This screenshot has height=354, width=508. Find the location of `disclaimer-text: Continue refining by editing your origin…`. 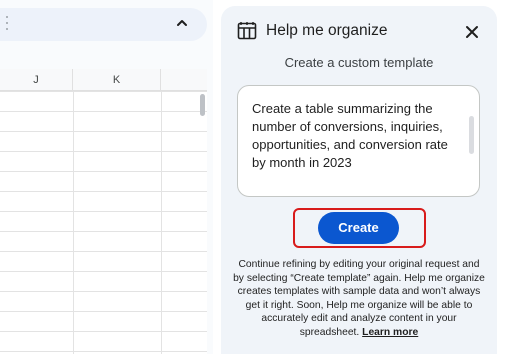

disclaimer-text: Continue refining by editing your origin… is located at coordinates (359, 299).